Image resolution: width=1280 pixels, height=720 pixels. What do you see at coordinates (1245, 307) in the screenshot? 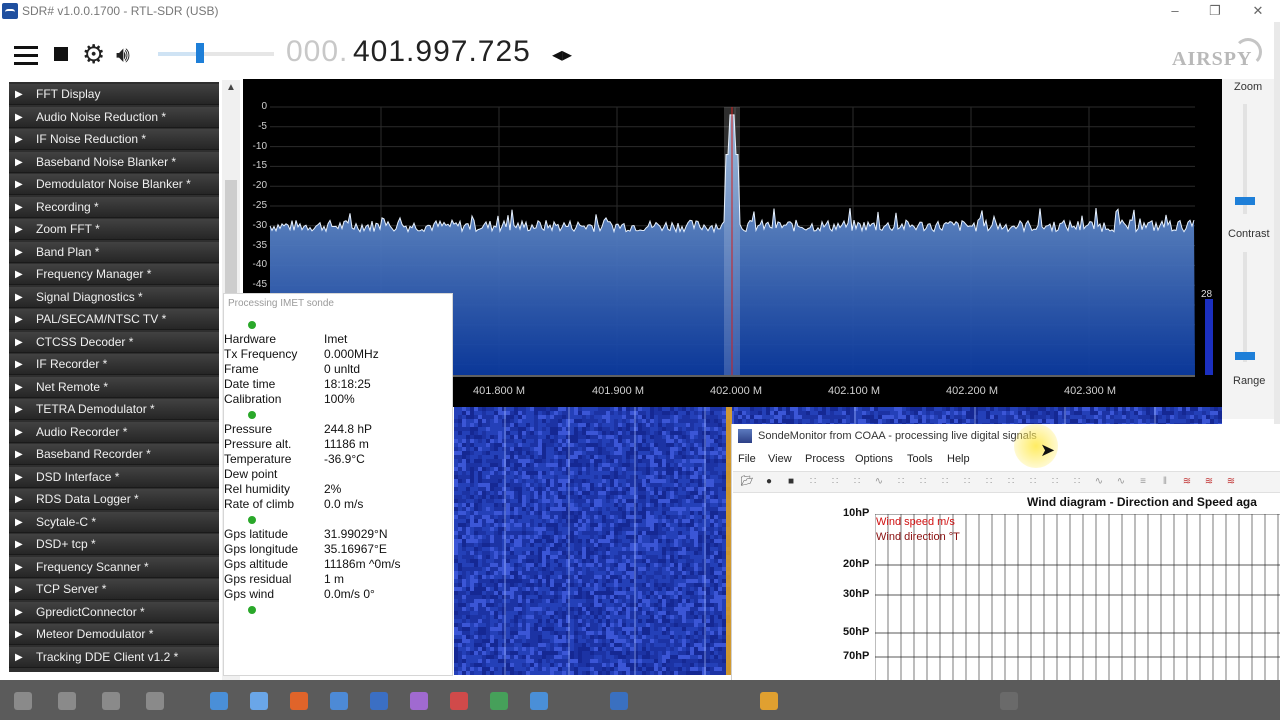
I see `contrast-slider-track` at bounding box center [1245, 307].